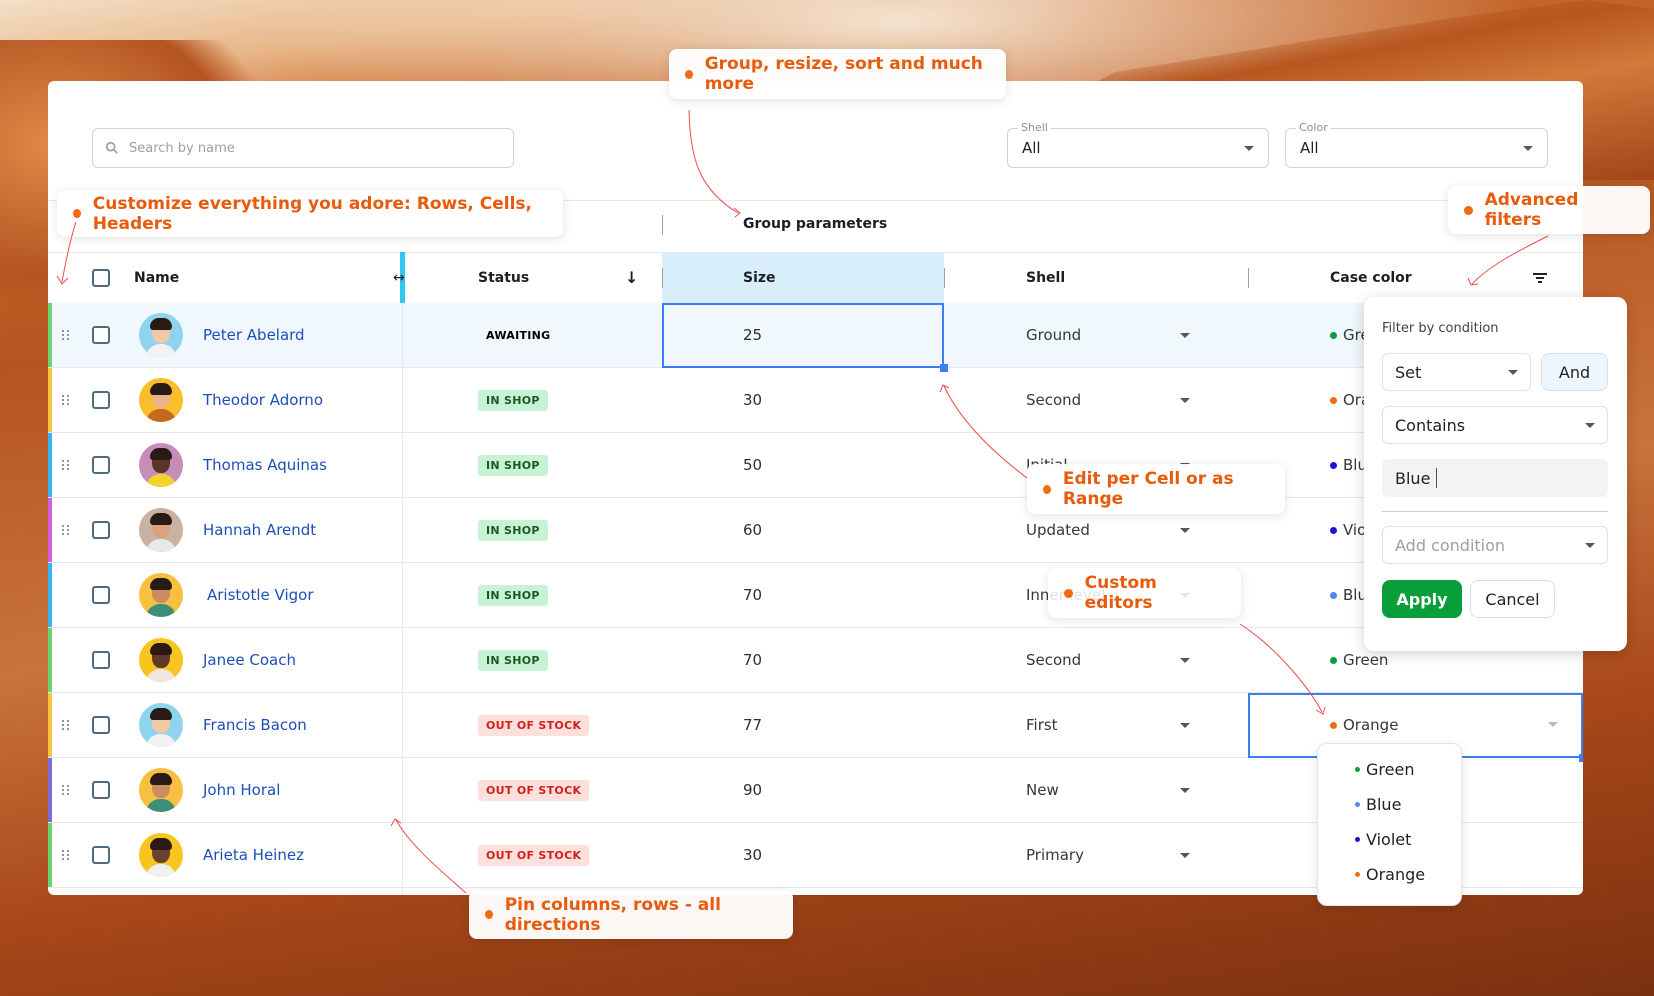 This screenshot has width=1654, height=996. I want to click on cancel-button: Cancel, so click(1512, 599).